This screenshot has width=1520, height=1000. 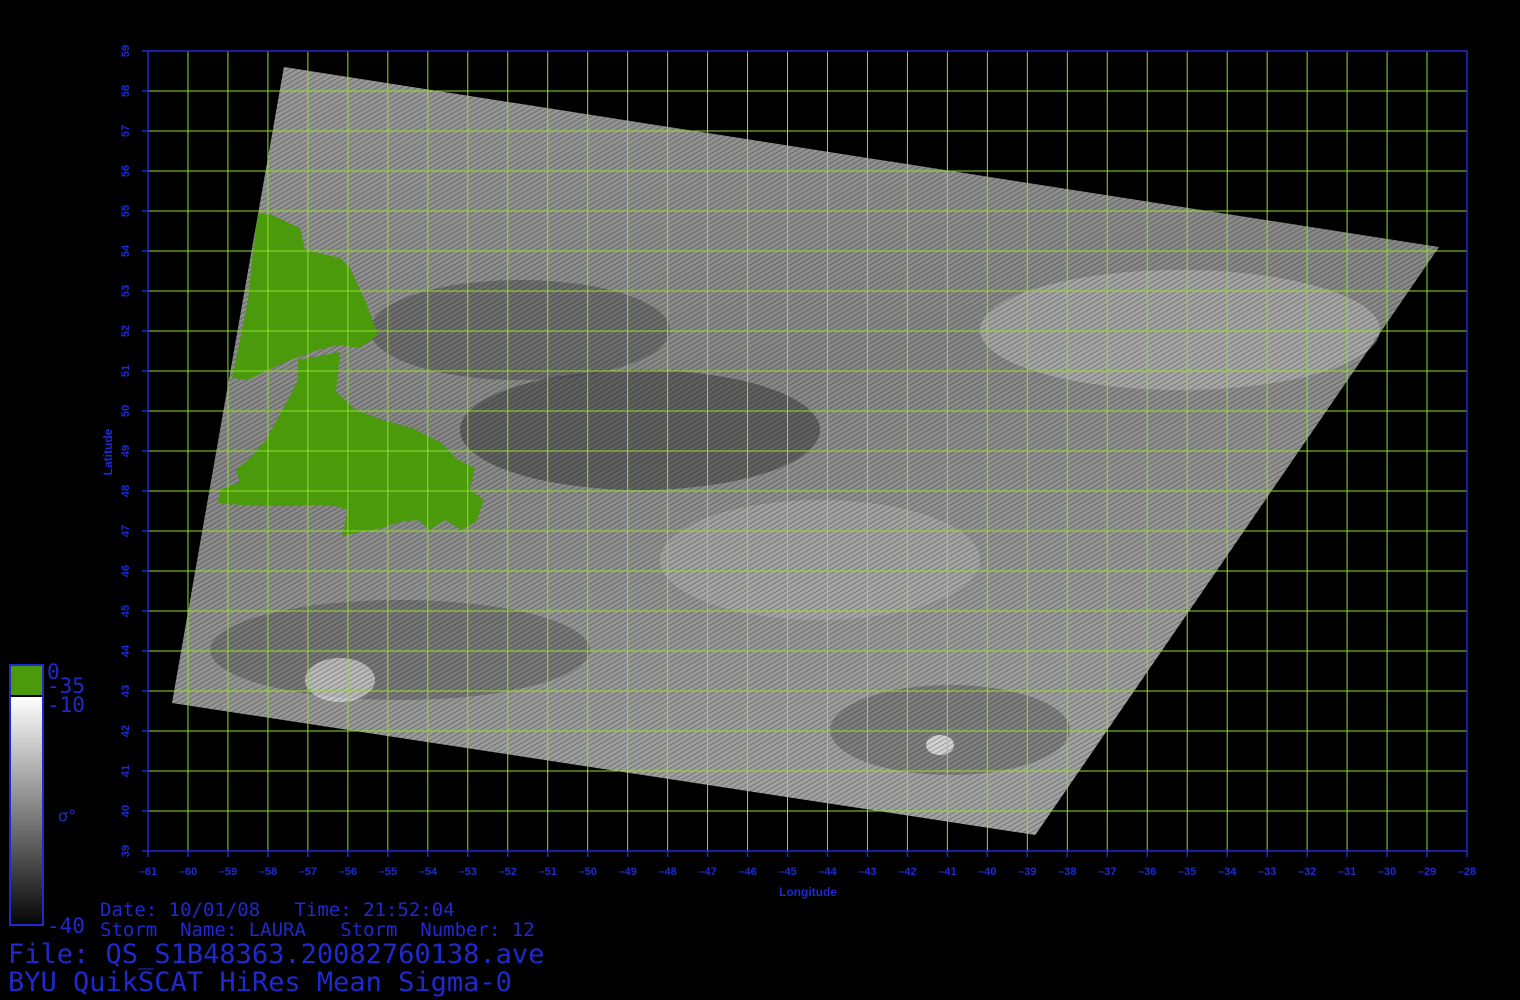 I want to click on colorbar-label-sigma-top: -10, so click(x=66, y=705).